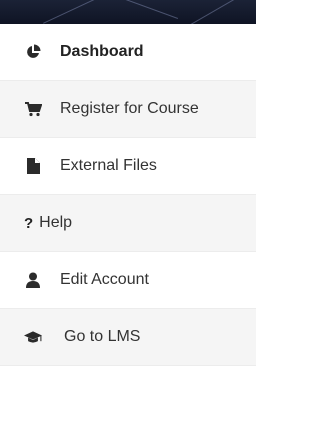 The height and width of the screenshot is (427, 320). Describe the element at coordinates (29, 223) in the screenshot. I see `question-icon: ?` at that location.